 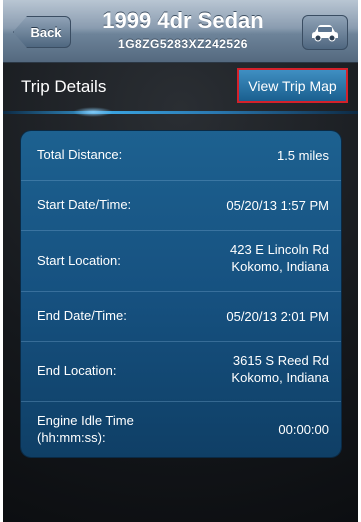 What do you see at coordinates (42, 32) in the screenshot?
I see `back-button: Back` at bounding box center [42, 32].